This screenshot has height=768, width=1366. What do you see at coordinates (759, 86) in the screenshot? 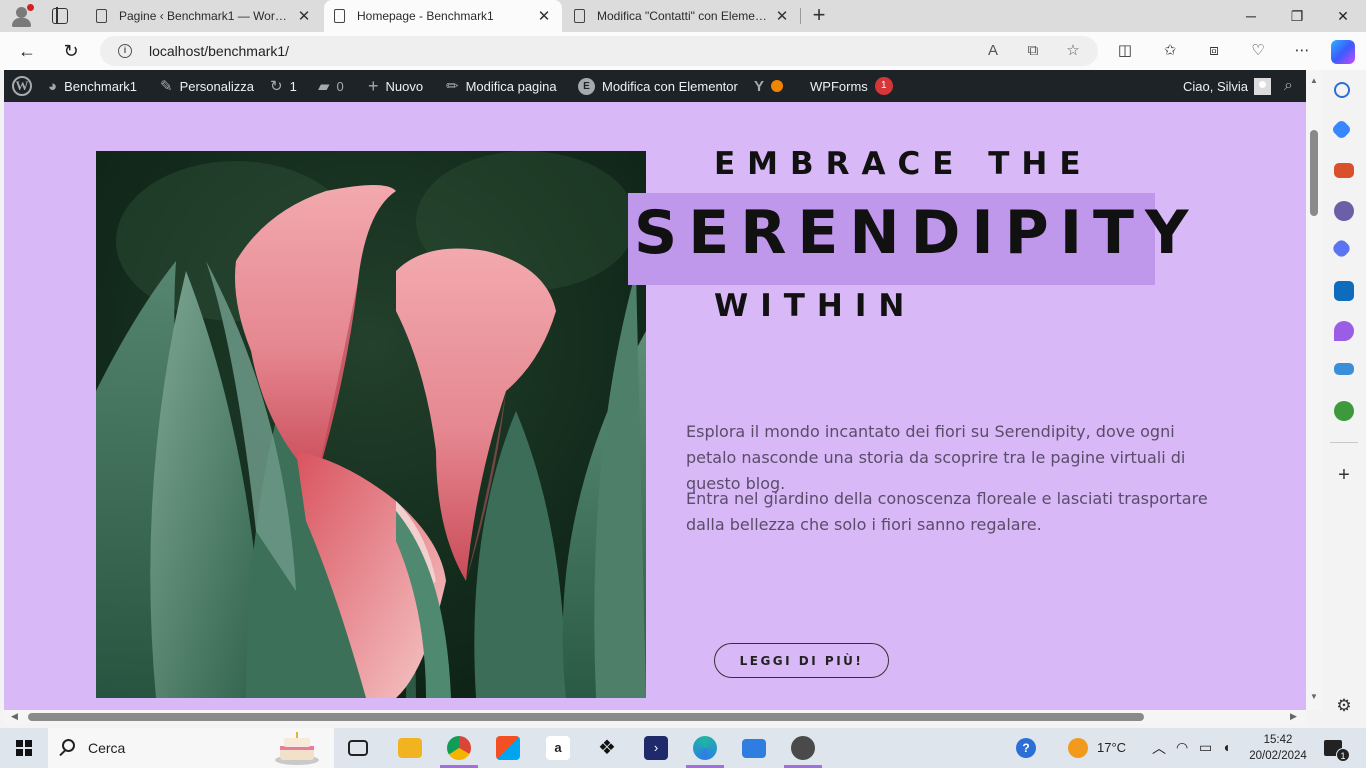
I see `yoast-icon: Y` at bounding box center [759, 86].